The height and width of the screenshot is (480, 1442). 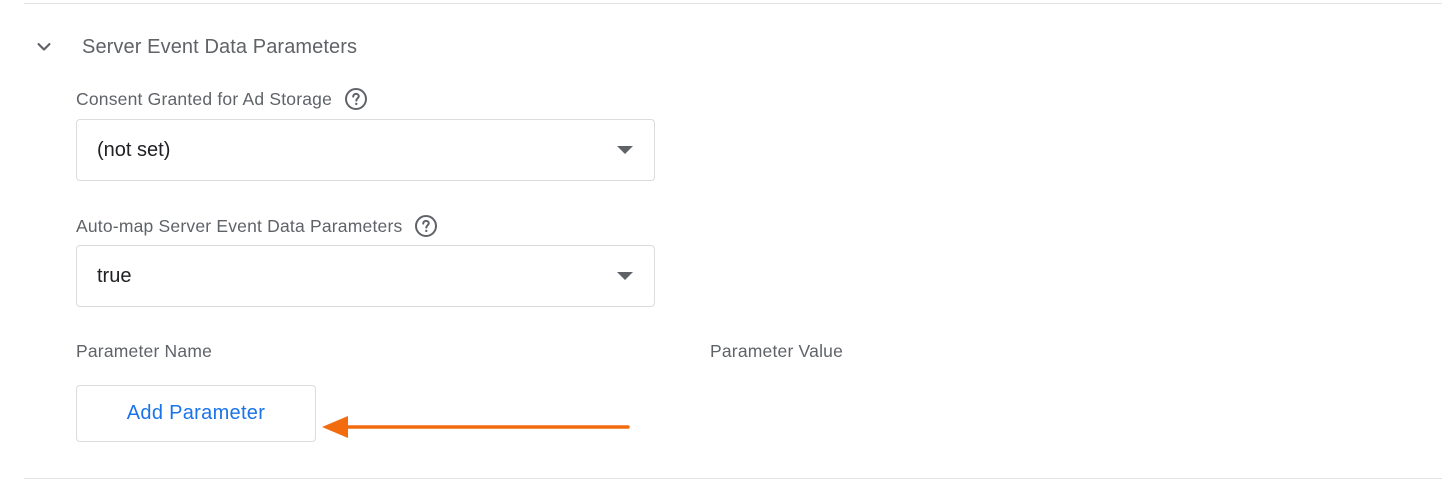 I want to click on automap-select: true, so click(x=365, y=276).